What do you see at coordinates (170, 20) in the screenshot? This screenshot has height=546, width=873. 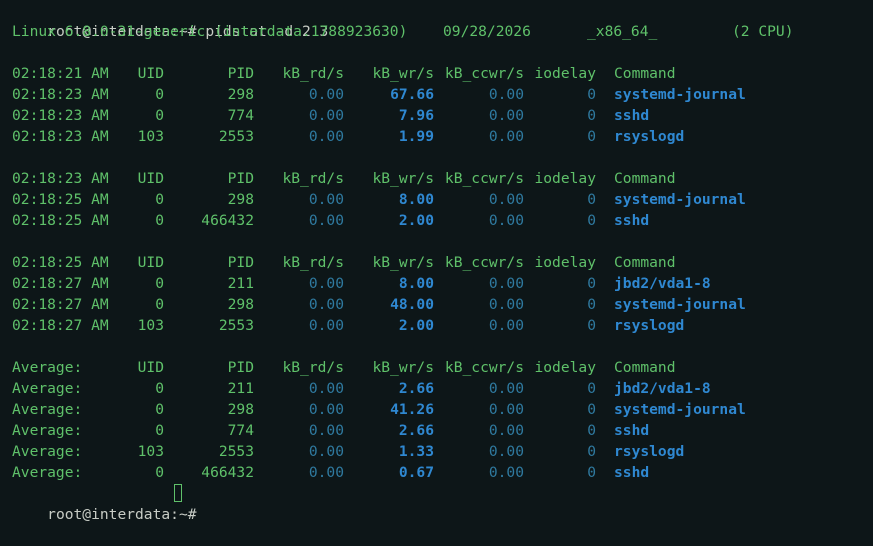 I see `command-line: root@interdata:~# pidstat -d 2 3` at bounding box center [170, 20].